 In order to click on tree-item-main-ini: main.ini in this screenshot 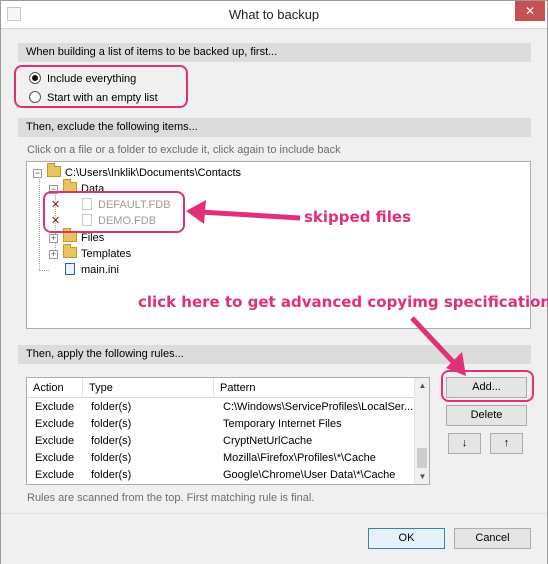, I will do `click(92, 270)`.